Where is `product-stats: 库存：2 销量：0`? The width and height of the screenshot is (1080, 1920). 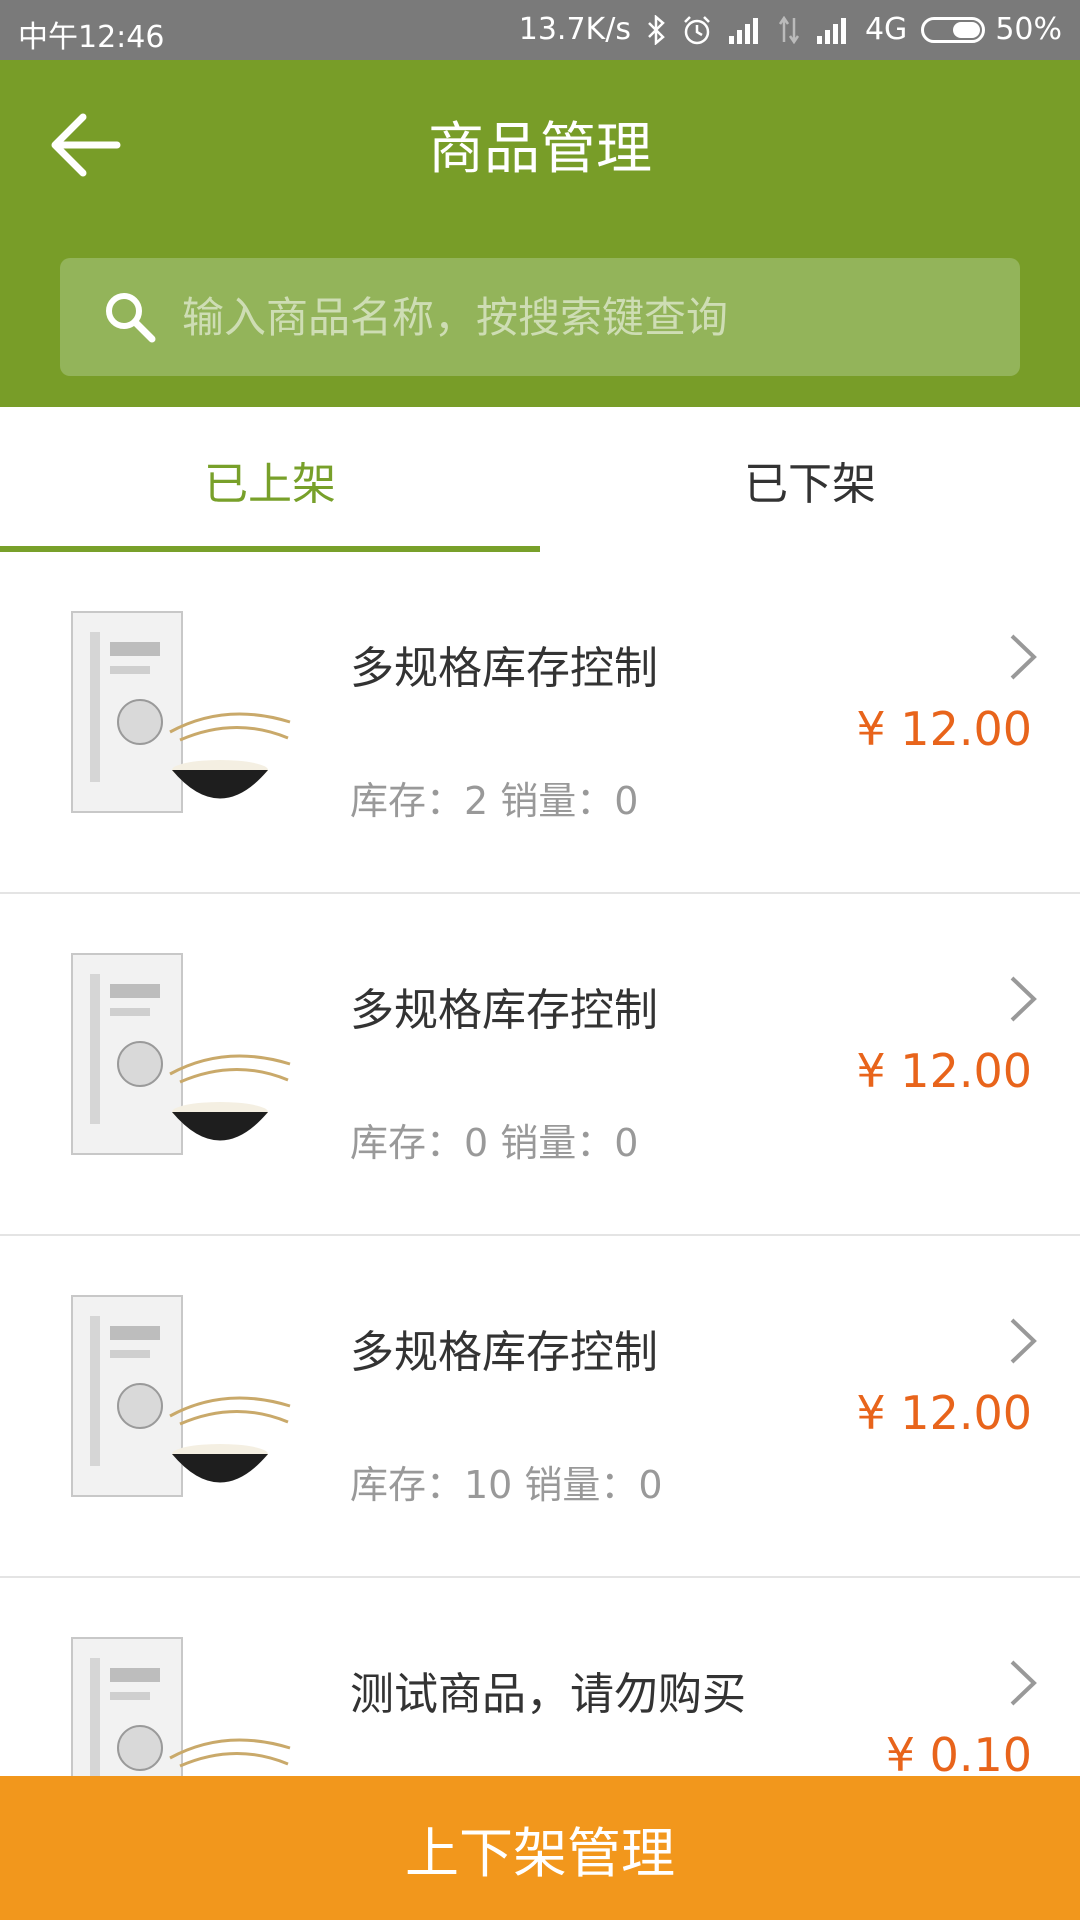
product-stats: 库存：2 销量：0 is located at coordinates (494, 801).